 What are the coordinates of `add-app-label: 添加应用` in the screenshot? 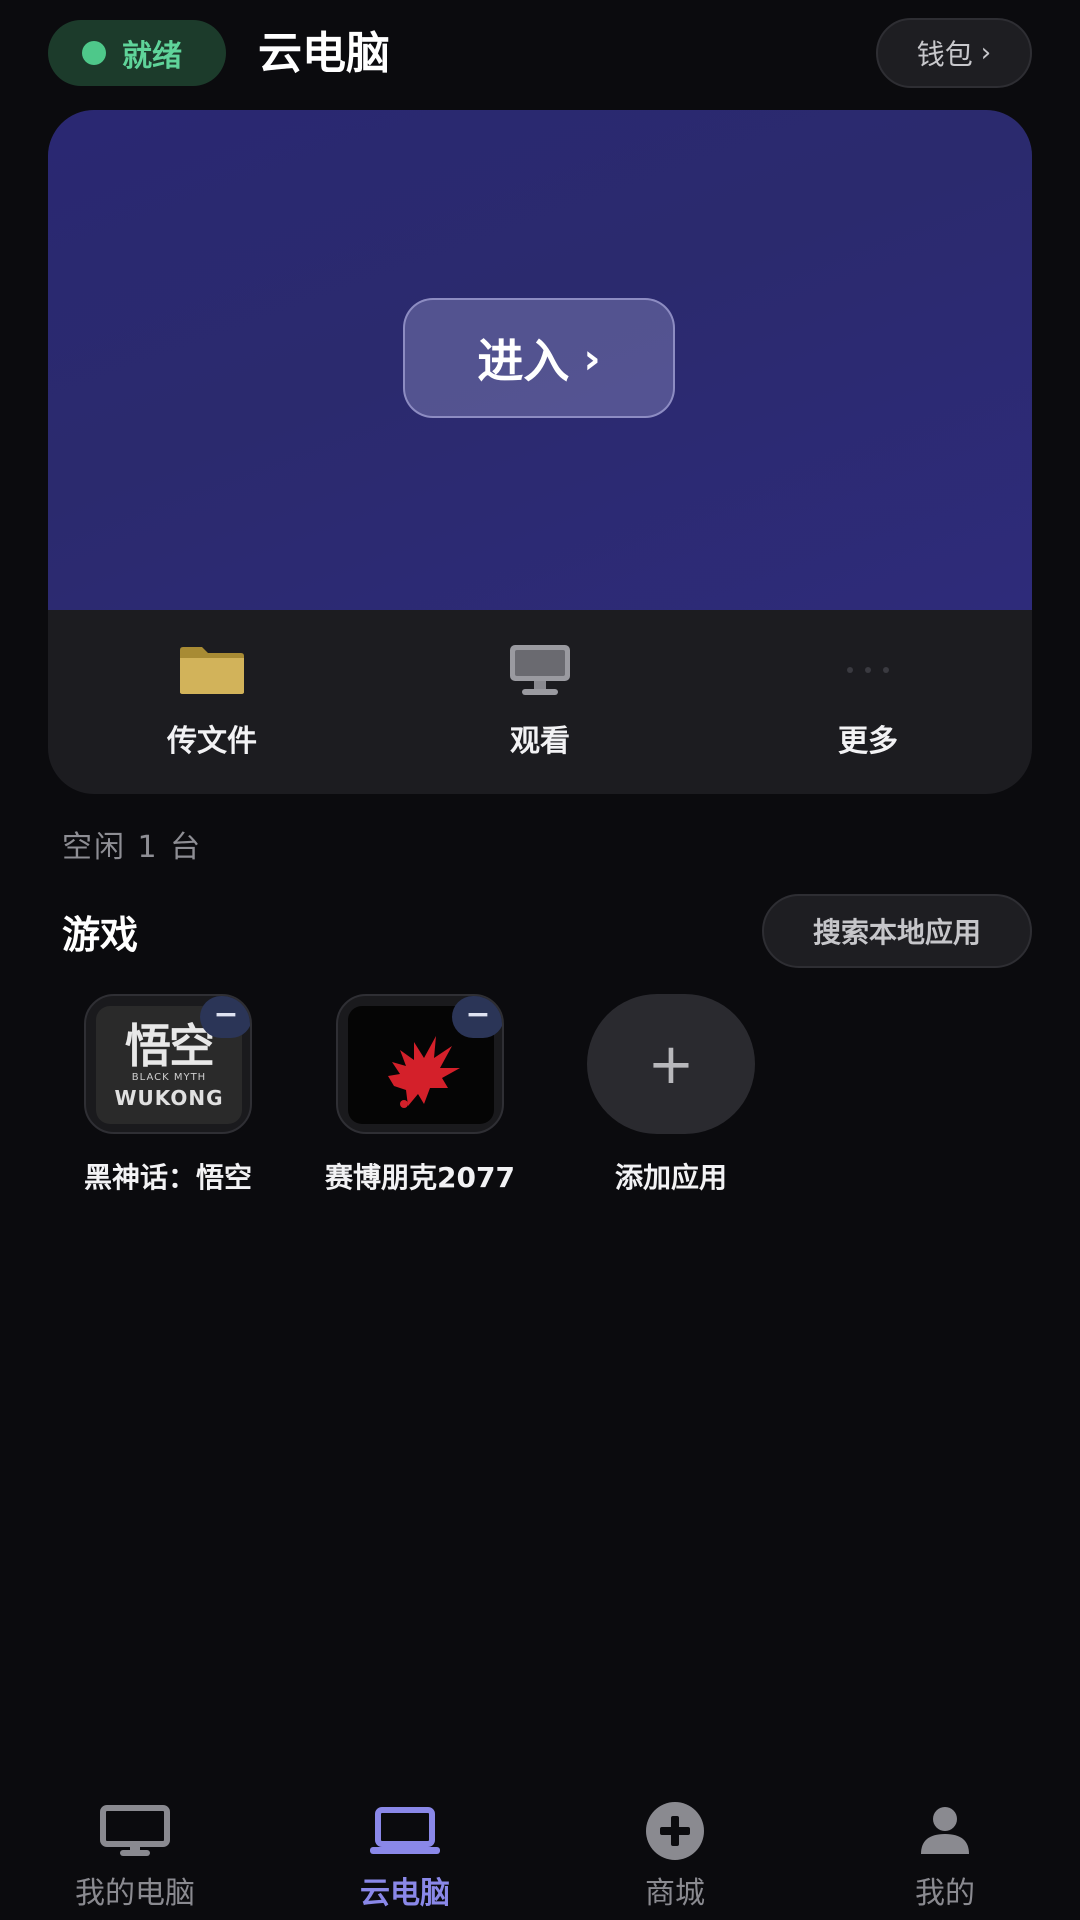 It's located at (670, 1177).